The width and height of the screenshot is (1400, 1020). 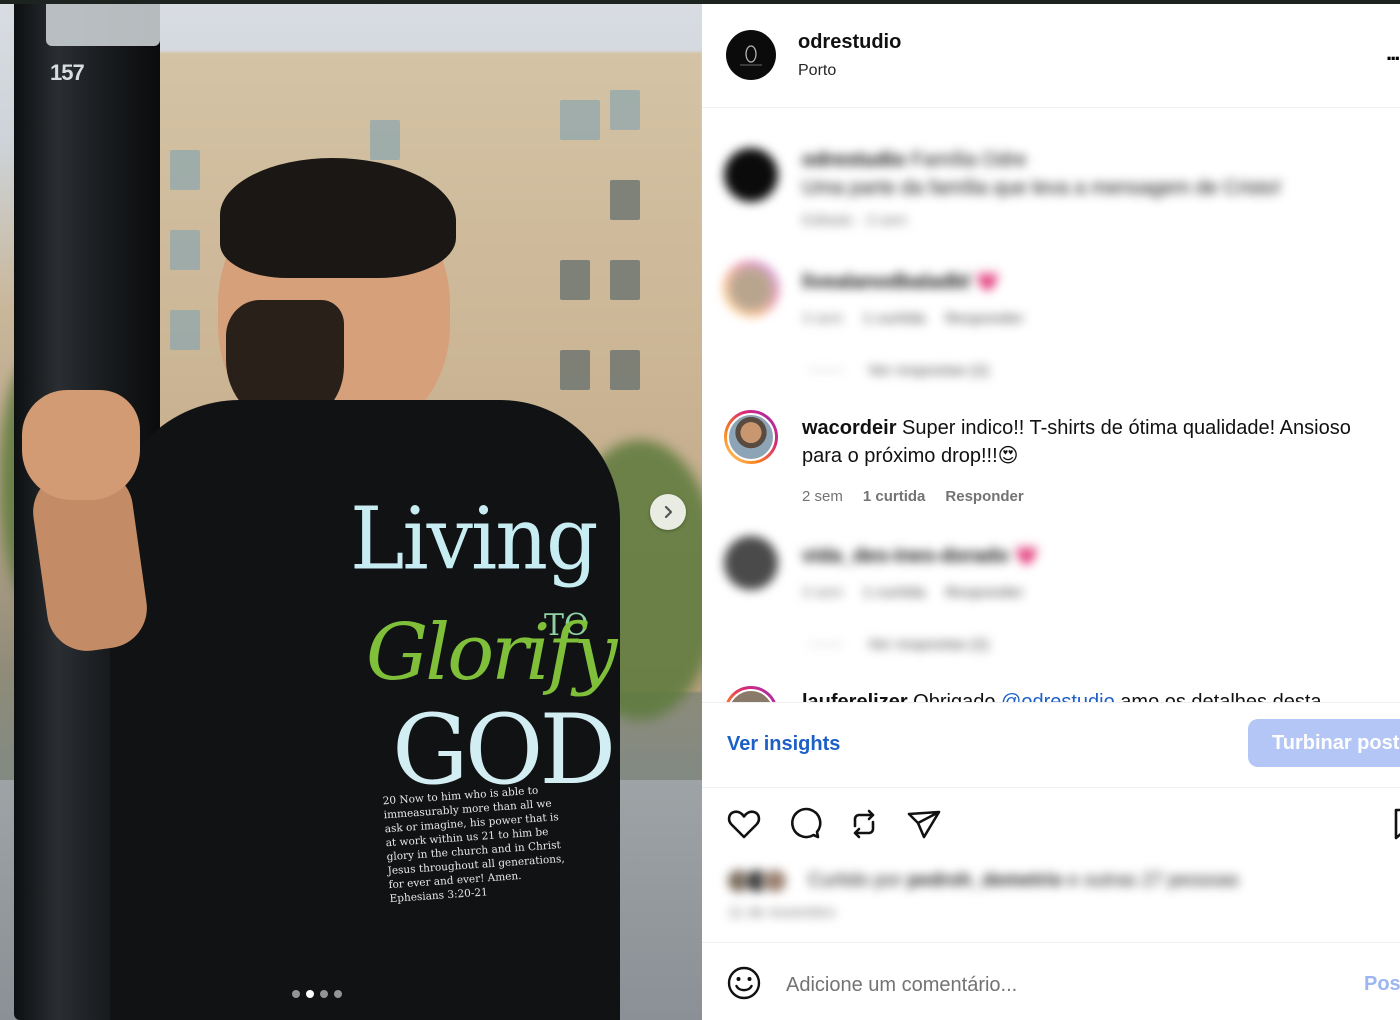 I want to click on liker-avatar, so click(x=775, y=881).